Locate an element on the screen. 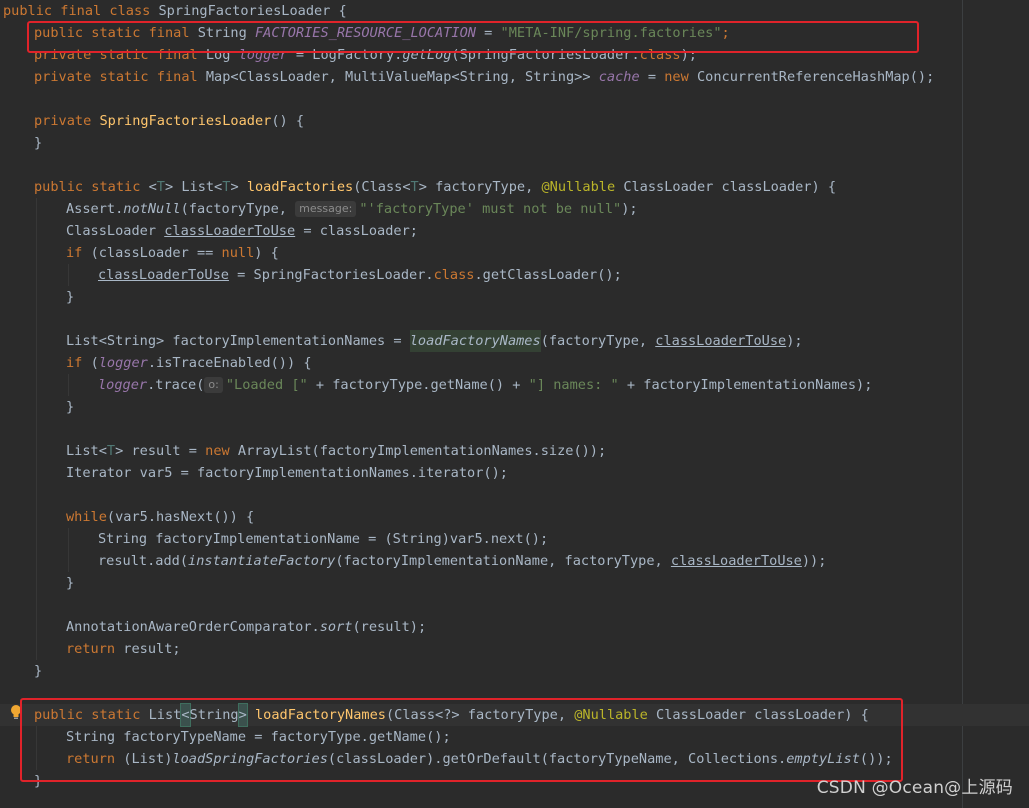  code-token: List< is located at coordinates (86, 451).